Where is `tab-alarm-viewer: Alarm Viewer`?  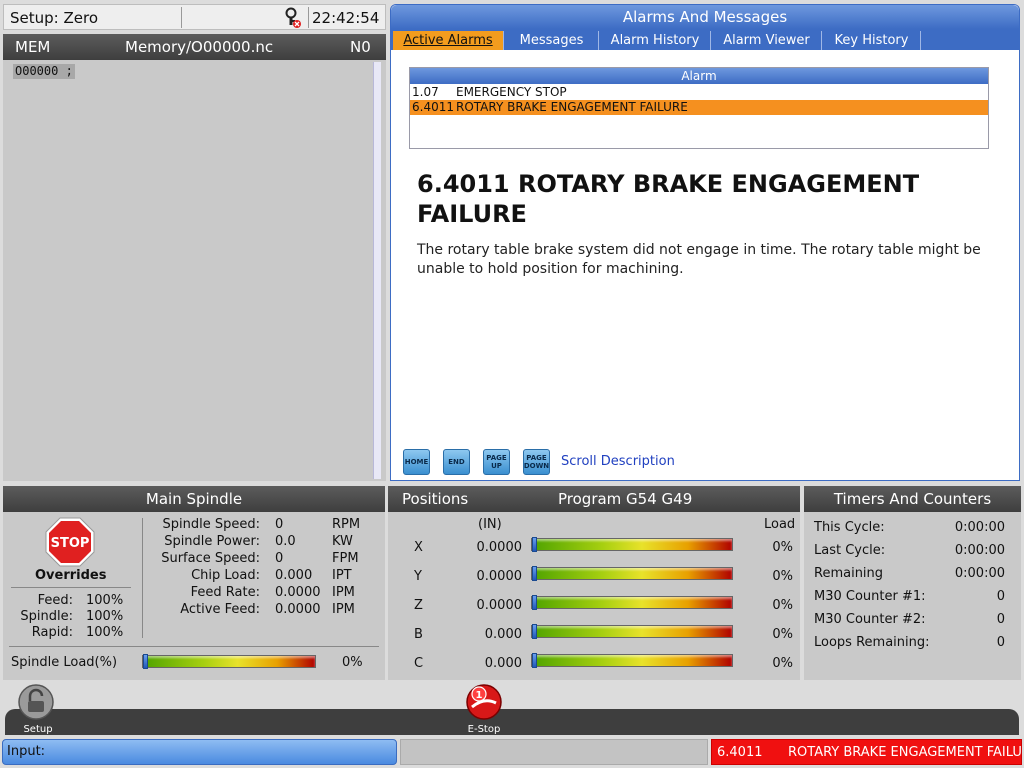 tab-alarm-viewer: Alarm Viewer is located at coordinates (767, 40).